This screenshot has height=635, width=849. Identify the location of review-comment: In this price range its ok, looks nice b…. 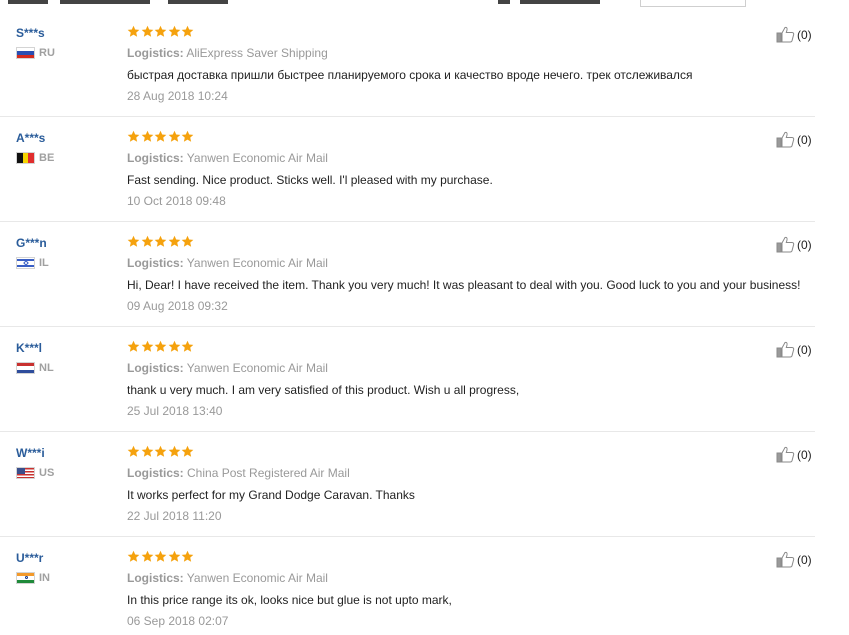
(289, 600).